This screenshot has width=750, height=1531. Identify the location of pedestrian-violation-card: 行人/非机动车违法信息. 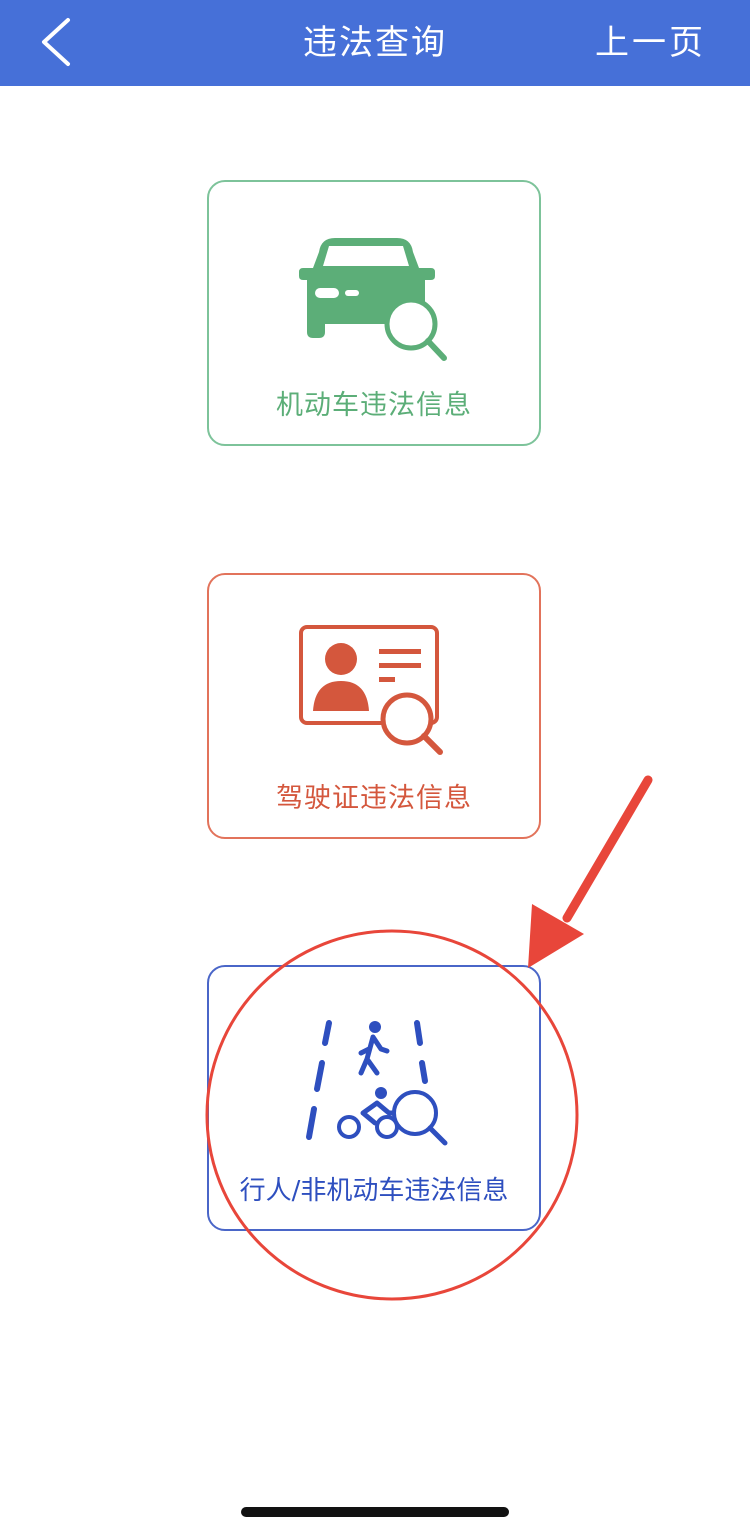
(374, 1098).